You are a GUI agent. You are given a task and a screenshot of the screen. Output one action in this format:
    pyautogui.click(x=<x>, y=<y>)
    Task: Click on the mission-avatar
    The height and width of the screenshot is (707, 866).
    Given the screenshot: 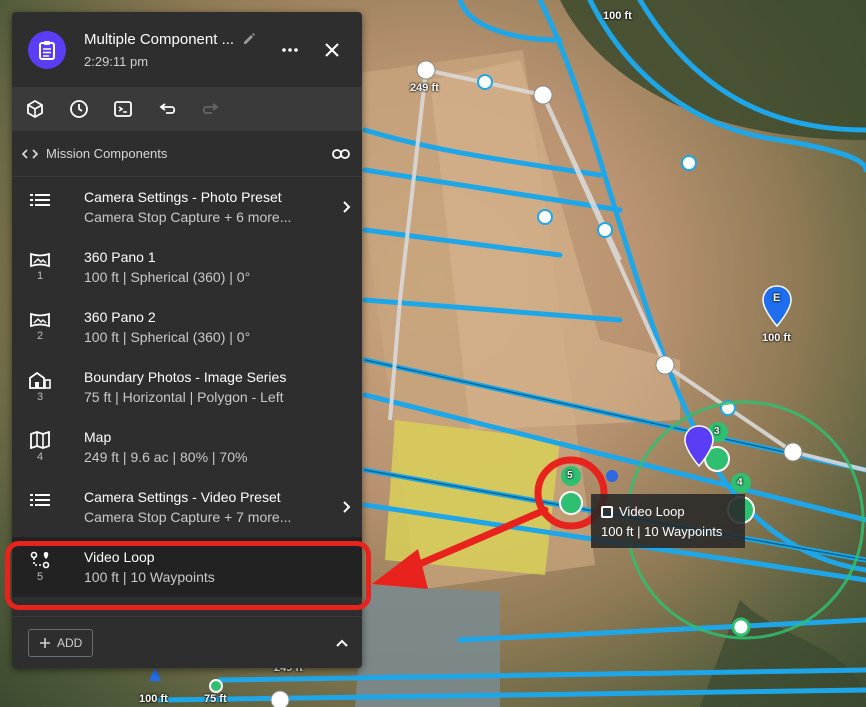 What is the action you would take?
    pyautogui.click(x=47, y=49)
    